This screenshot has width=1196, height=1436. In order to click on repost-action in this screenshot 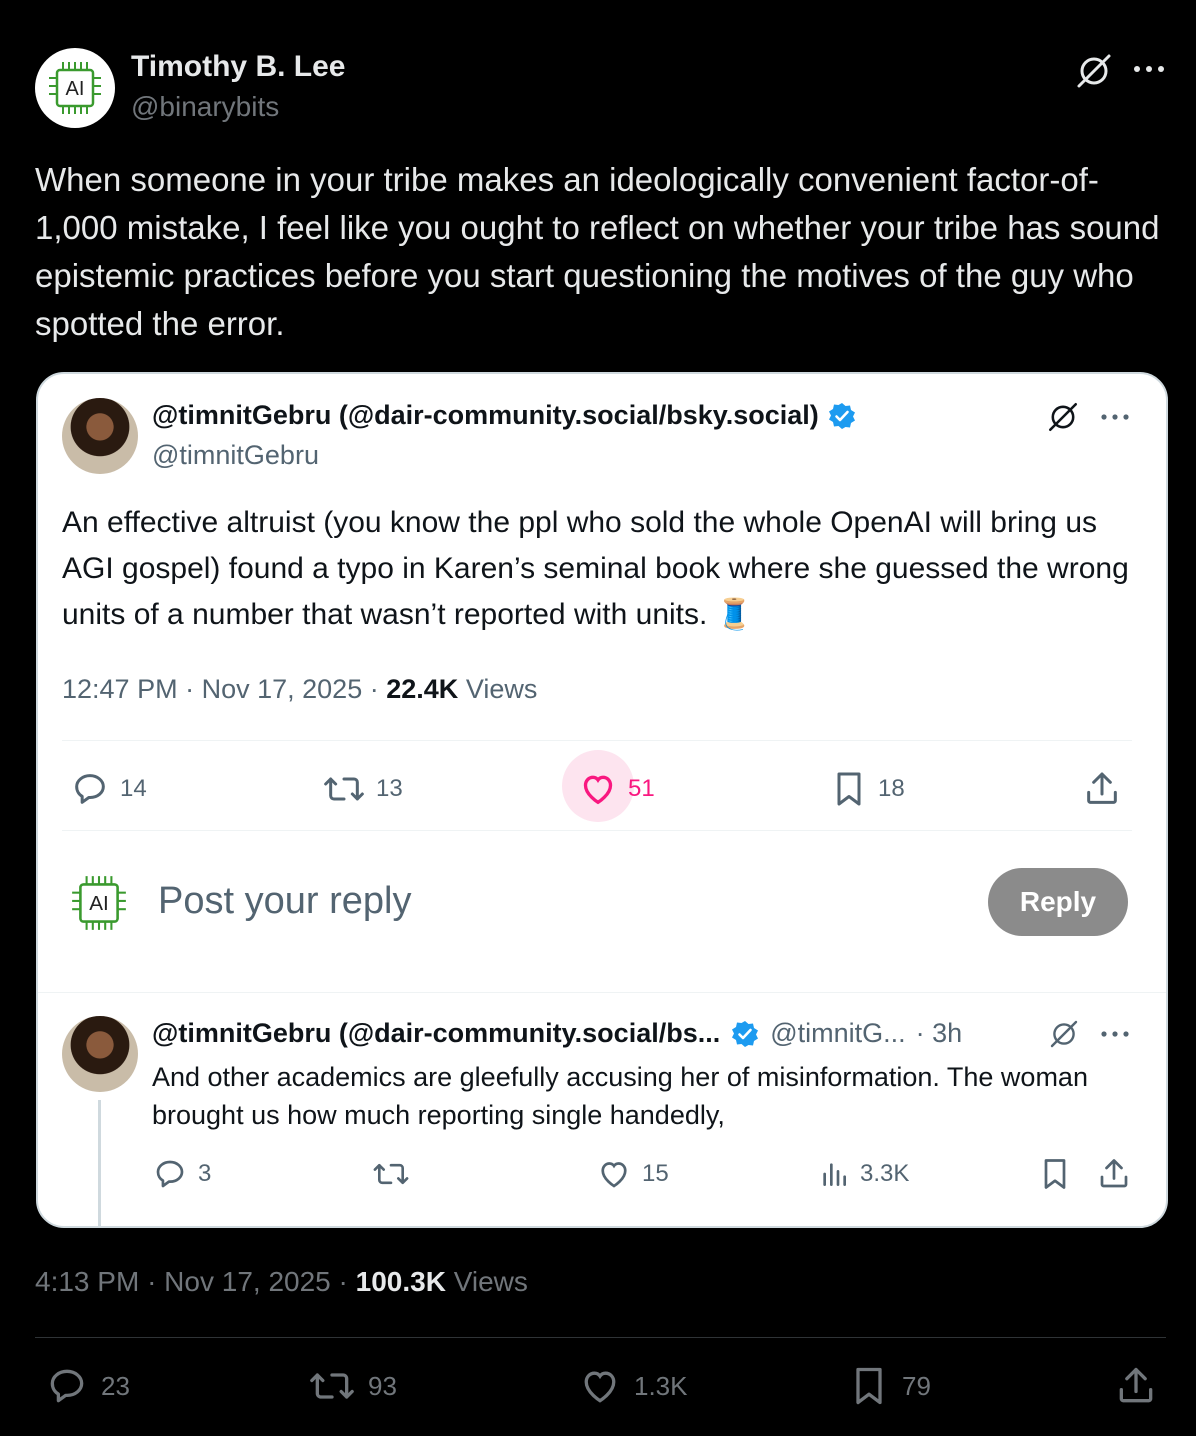, I will do `click(391, 1174)`.